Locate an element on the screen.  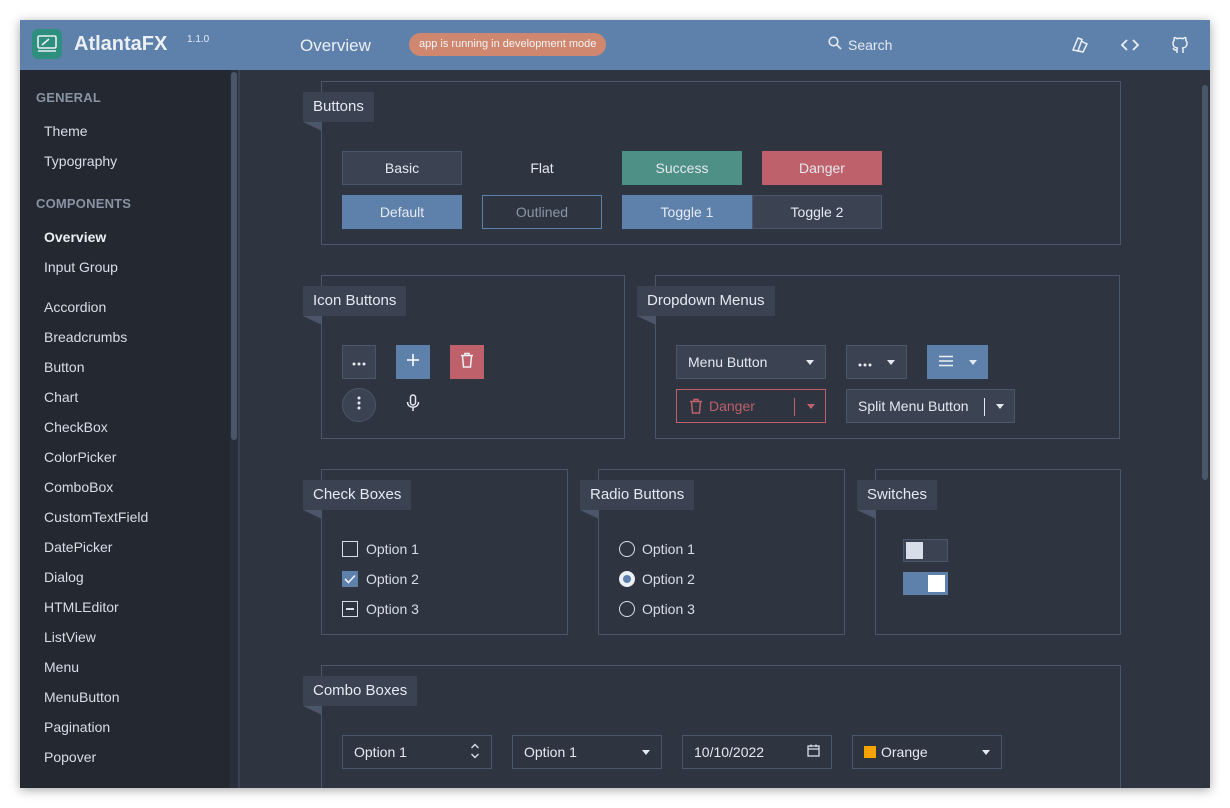
sidebar-item-breadcrumbs: Breadcrumbs is located at coordinates (85, 337).